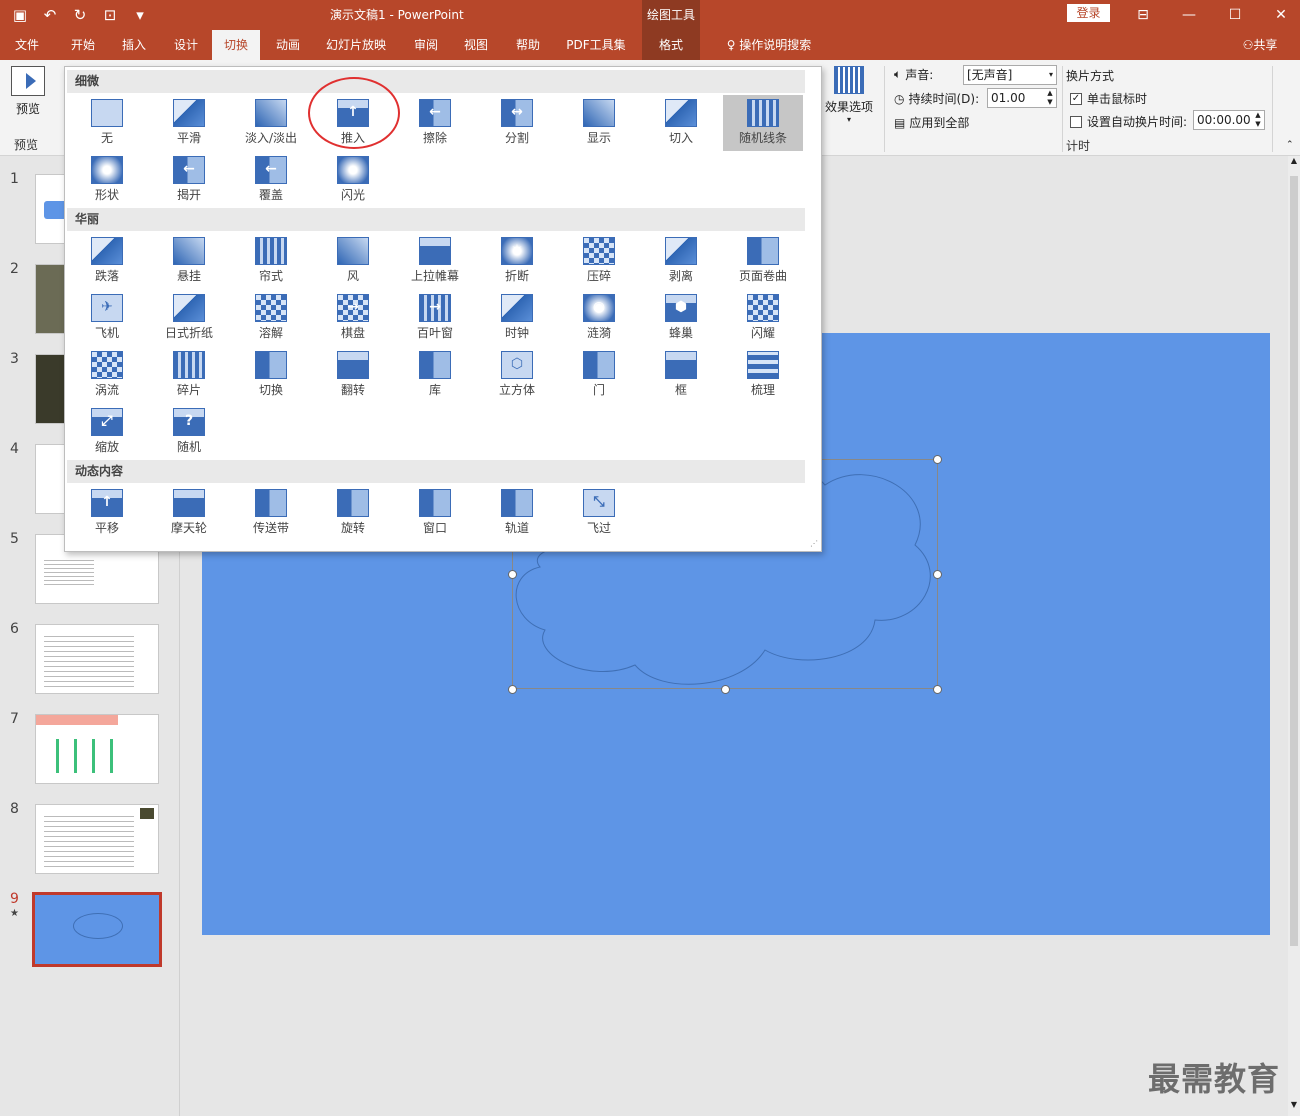 This screenshot has height=1116, width=1300. What do you see at coordinates (353, 318) in the screenshot?
I see `transition-checkerboard: → 棋盘` at bounding box center [353, 318].